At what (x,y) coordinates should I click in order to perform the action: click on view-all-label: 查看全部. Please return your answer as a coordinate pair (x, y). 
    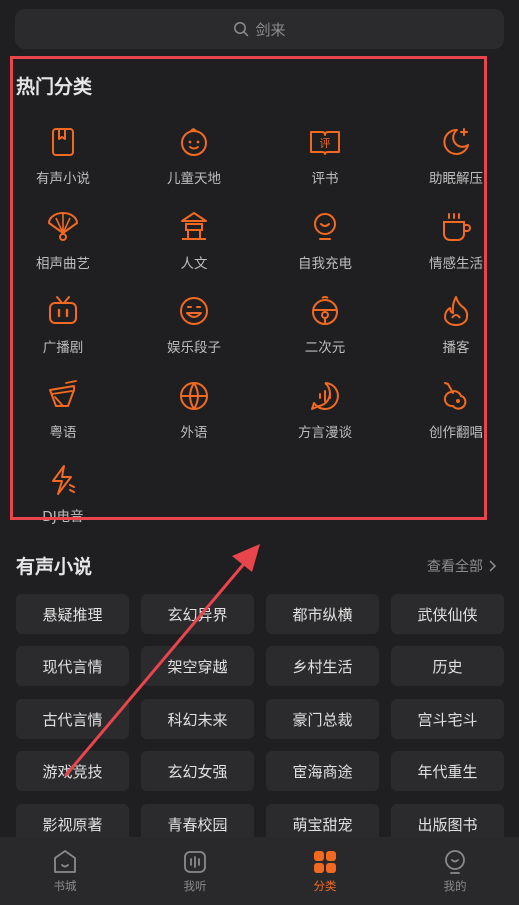
    Looking at the image, I should click on (455, 567).